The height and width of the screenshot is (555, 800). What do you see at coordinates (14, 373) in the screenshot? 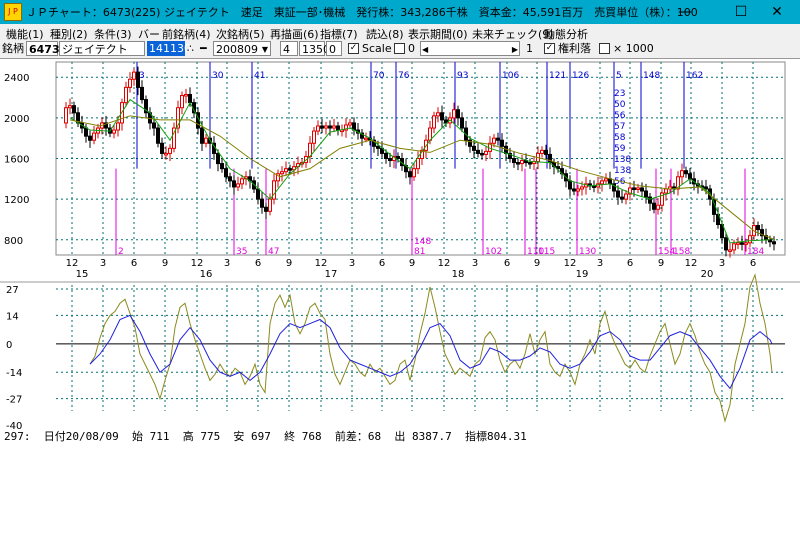
I see `oscillator-y-tick-label: -14` at bounding box center [14, 373].